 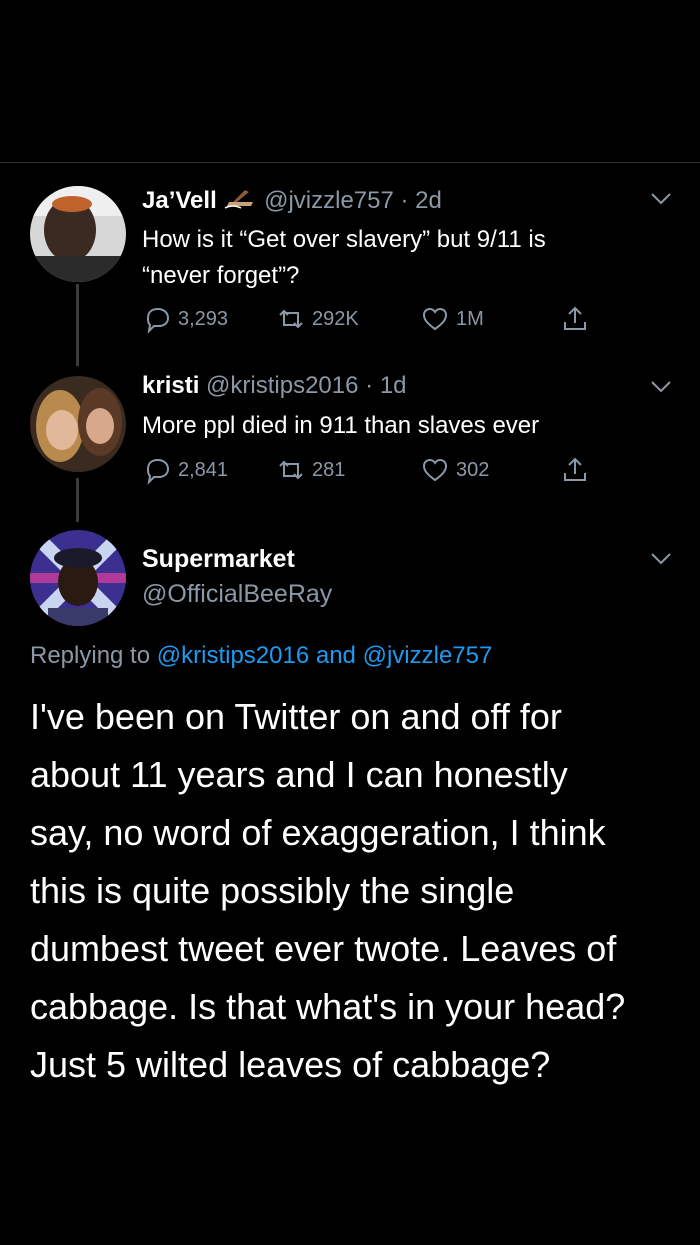 What do you see at coordinates (310, 470) in the screenshot?
I see `retweet-button: 281` at bounding box center [310, 470].